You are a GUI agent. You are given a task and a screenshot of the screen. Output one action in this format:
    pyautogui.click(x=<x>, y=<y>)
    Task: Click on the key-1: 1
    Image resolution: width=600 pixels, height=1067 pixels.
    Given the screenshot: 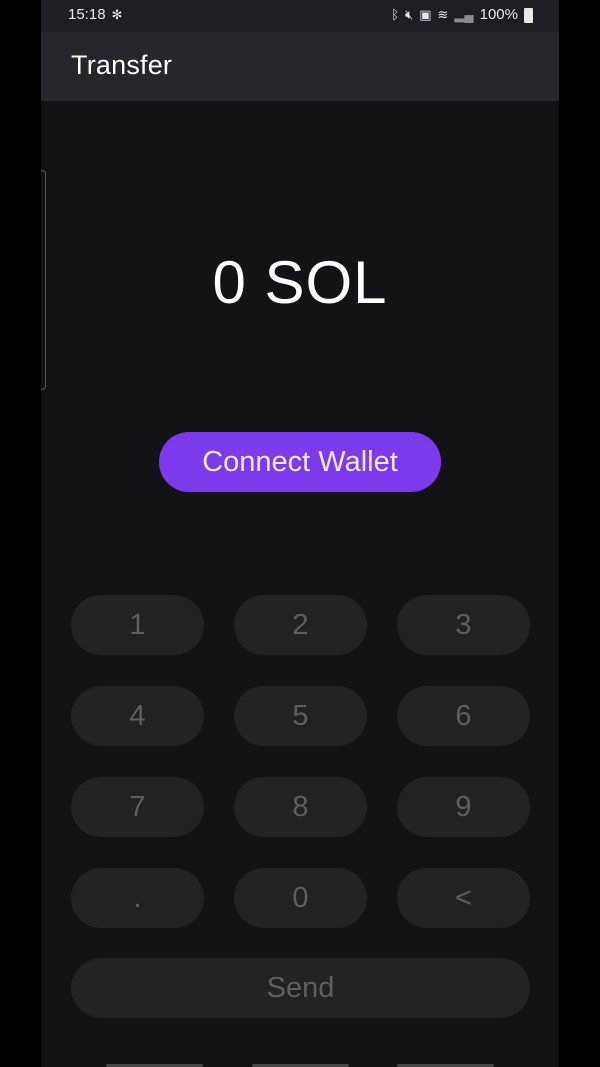 What is the action you would take?
    pyautogui.click(x=137, y=625)
    